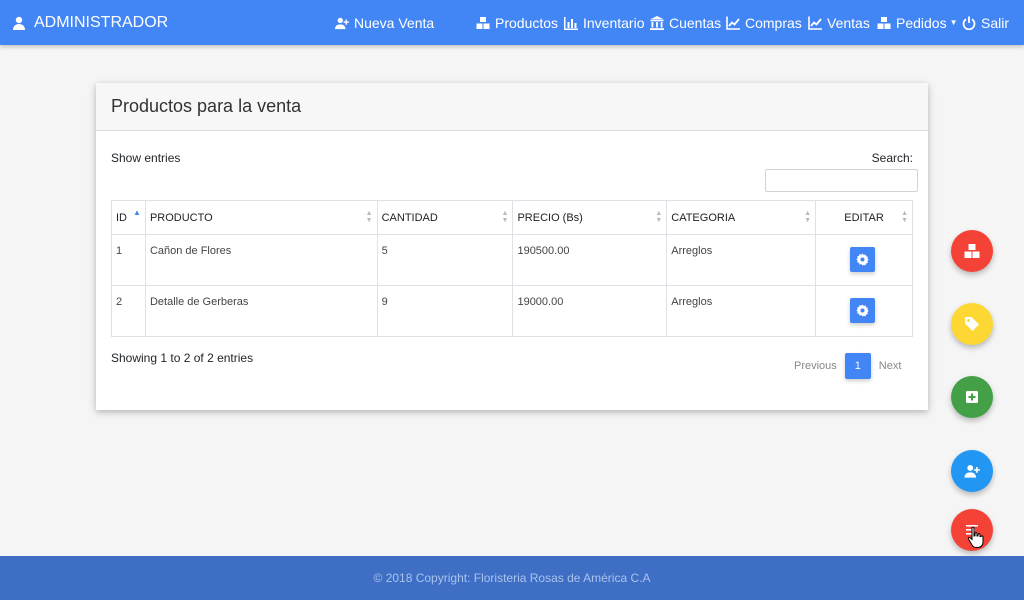  I want to click on column-header-editar: EDITAR ▲ ▼, so click(864, 217).